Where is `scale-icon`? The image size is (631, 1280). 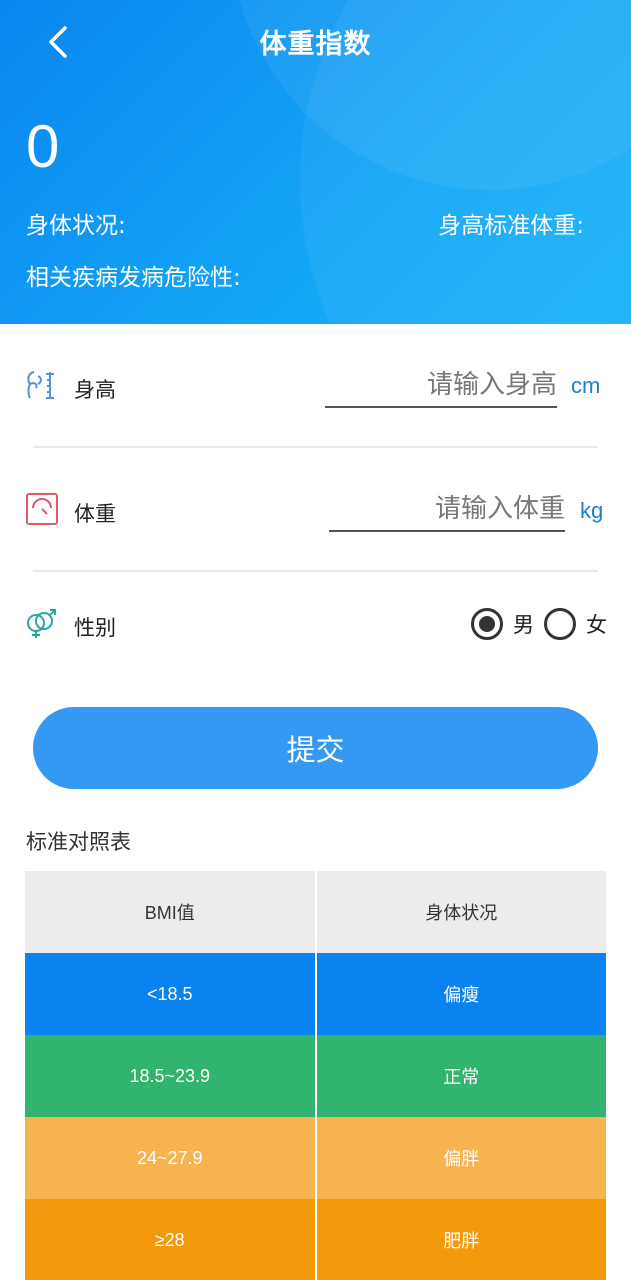
scale-icon is located at coordinates (42, 509).